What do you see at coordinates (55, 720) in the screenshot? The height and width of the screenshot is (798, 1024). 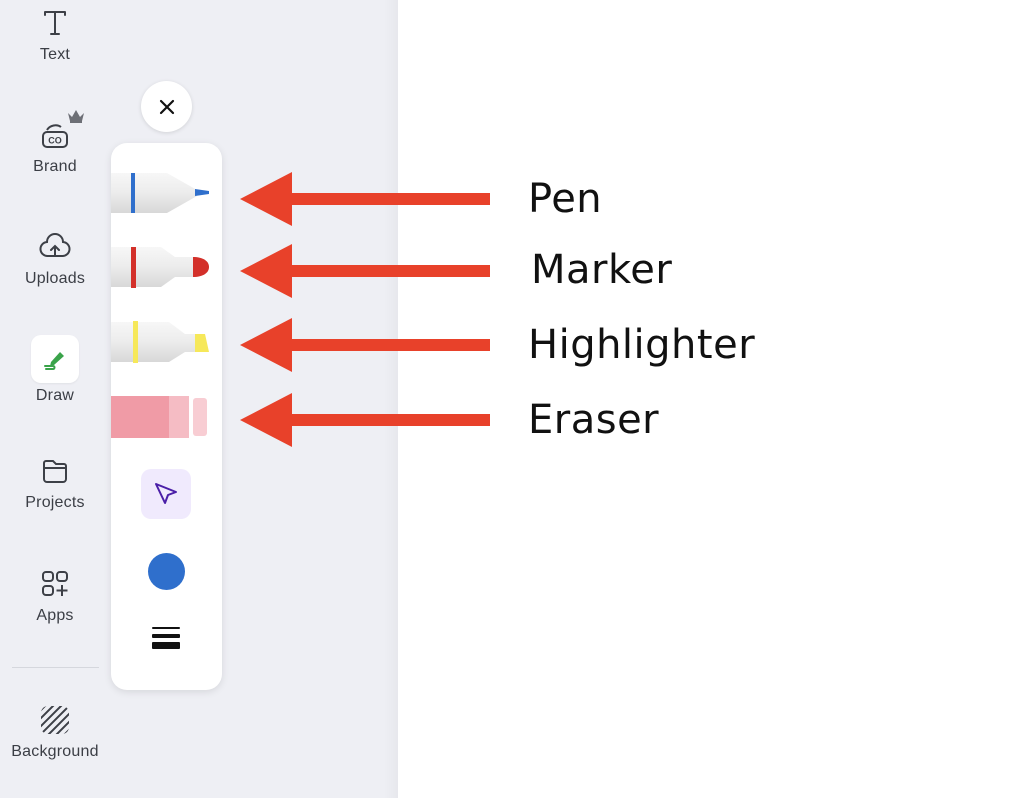 I see `background-pattern-icon` at bounding box center [55, 720].